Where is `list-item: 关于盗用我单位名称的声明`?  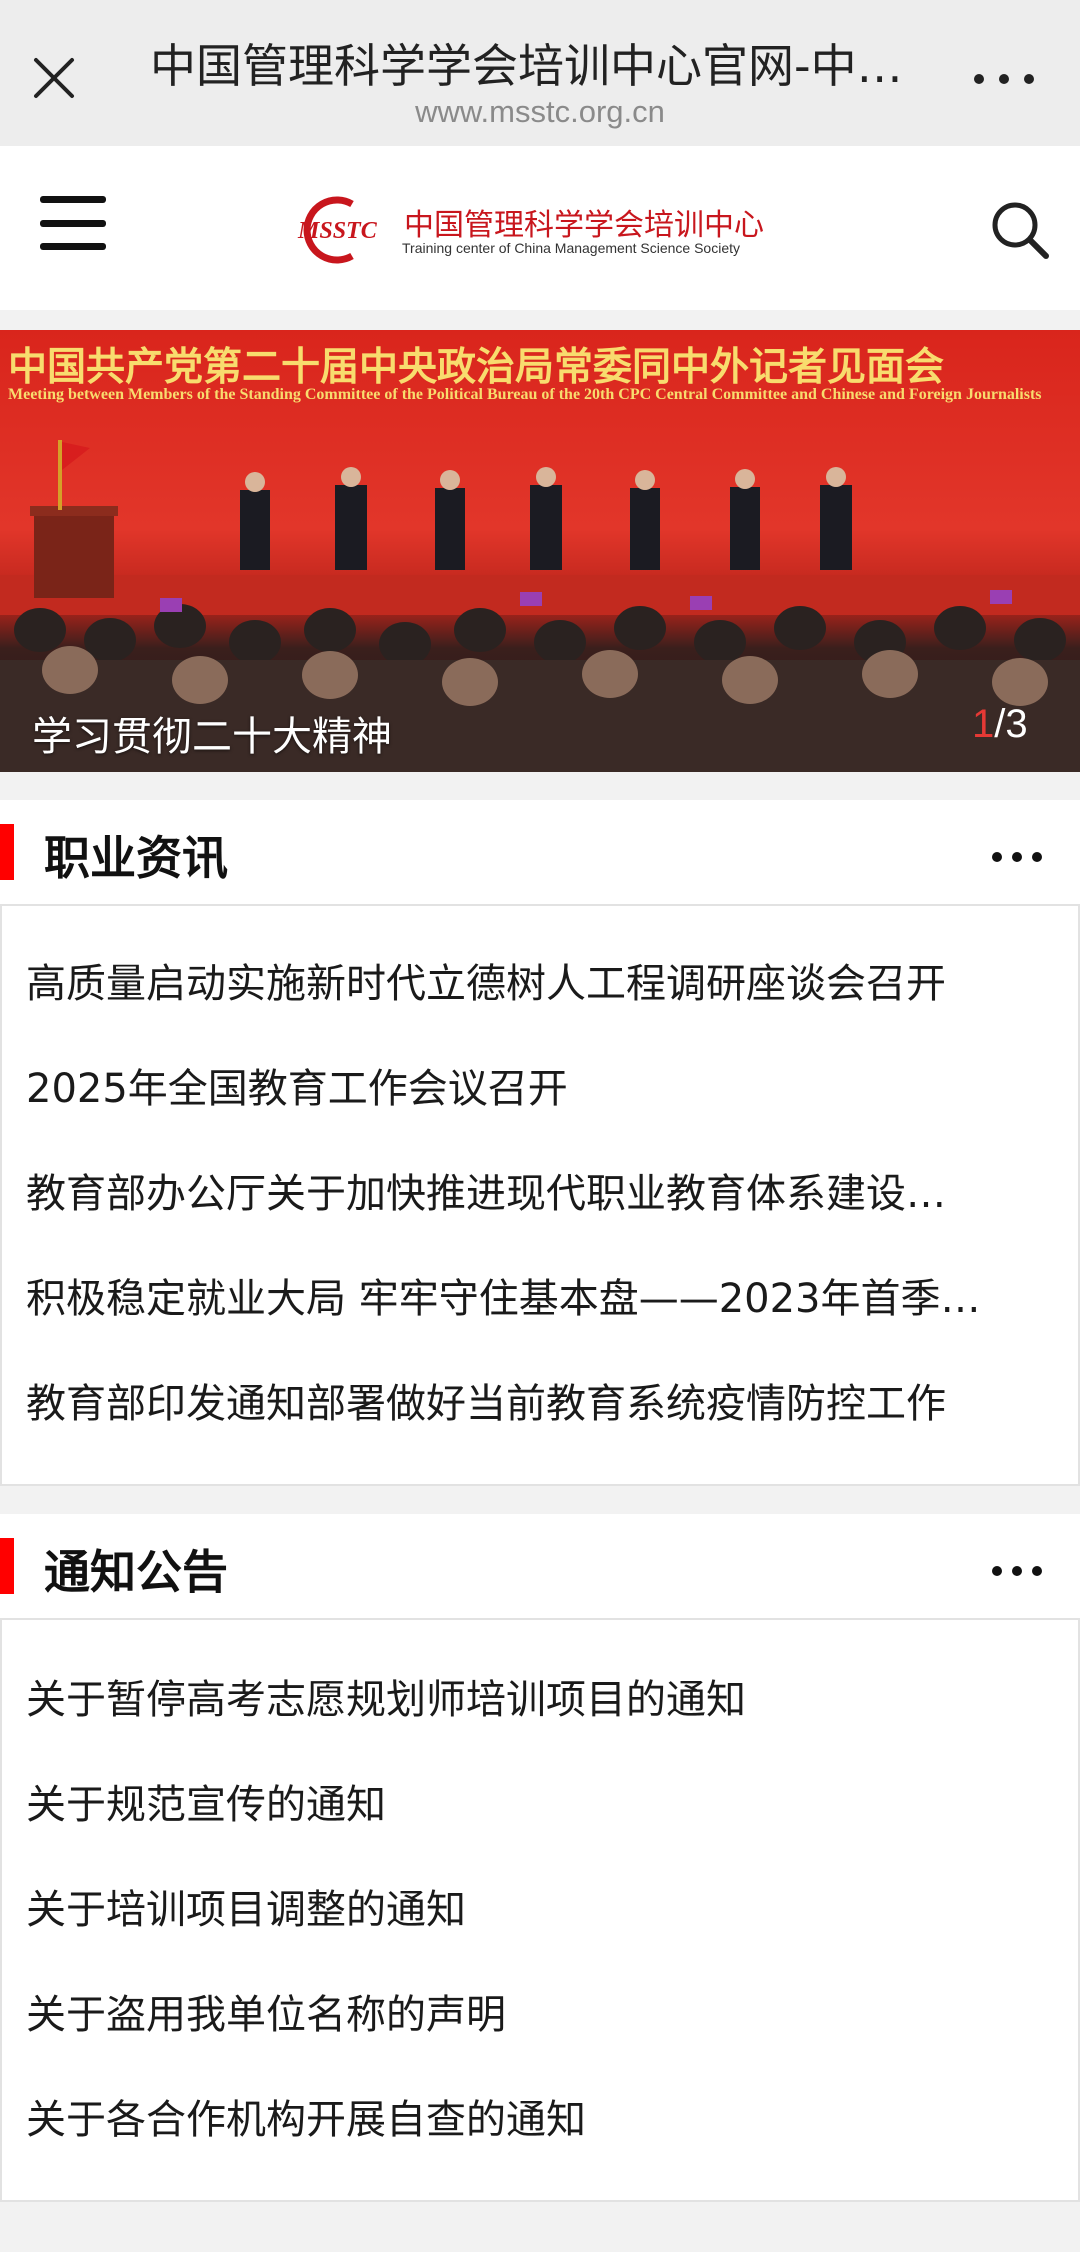 list-item: 关于盗用我单位名称的声明 is located at coordinates (536, 2015).